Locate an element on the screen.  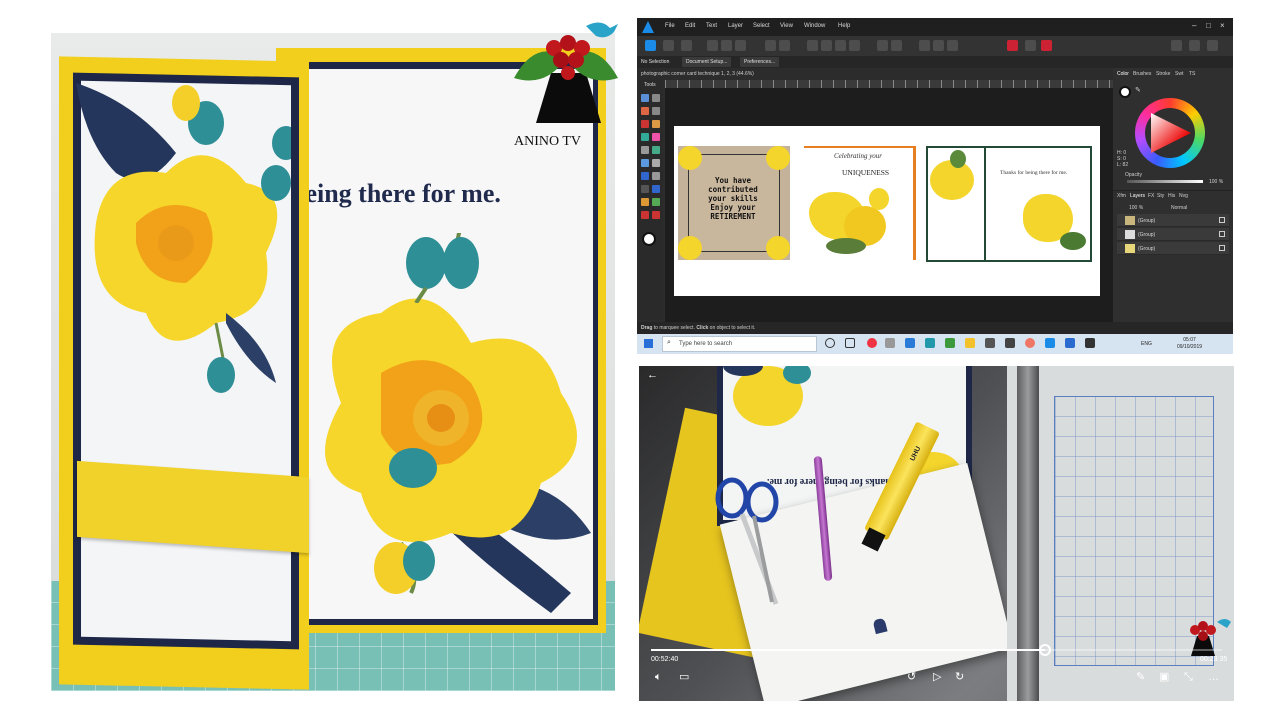
tab-brushes: Brushes is located at coordinates (1142, 74).